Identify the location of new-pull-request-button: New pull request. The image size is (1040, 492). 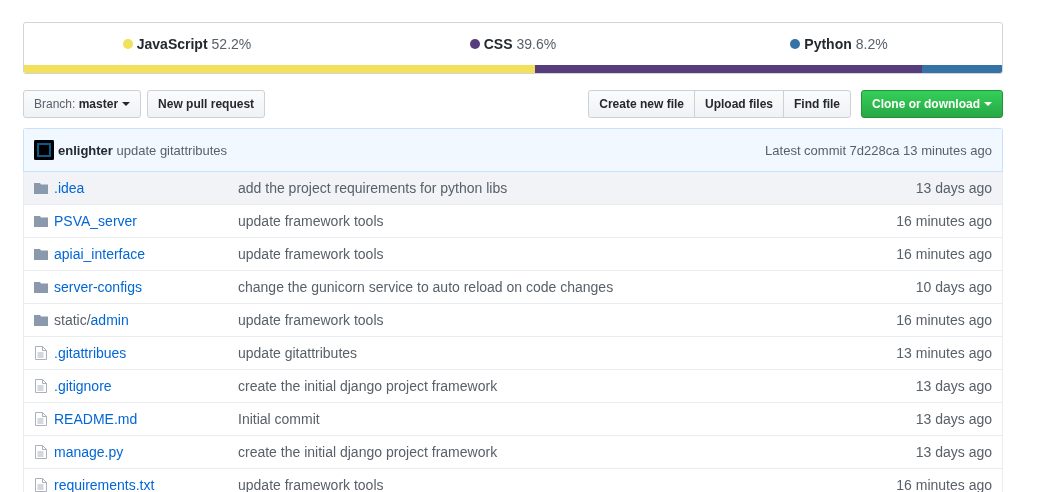
(206, 104).